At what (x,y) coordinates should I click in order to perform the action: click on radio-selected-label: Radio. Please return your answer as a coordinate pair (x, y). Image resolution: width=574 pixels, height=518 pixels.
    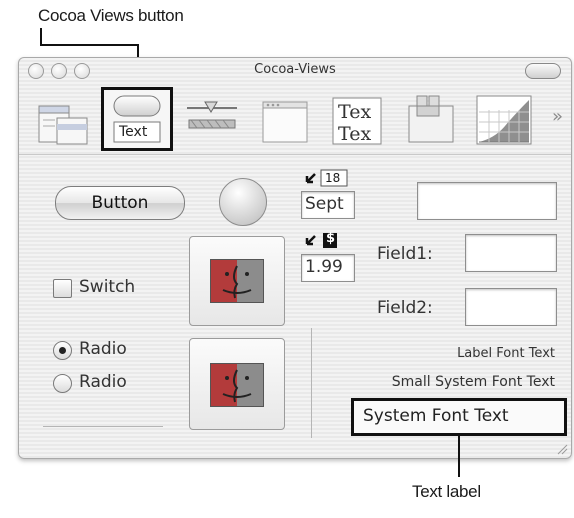
    Looking at the image, I should click on (103, 349).